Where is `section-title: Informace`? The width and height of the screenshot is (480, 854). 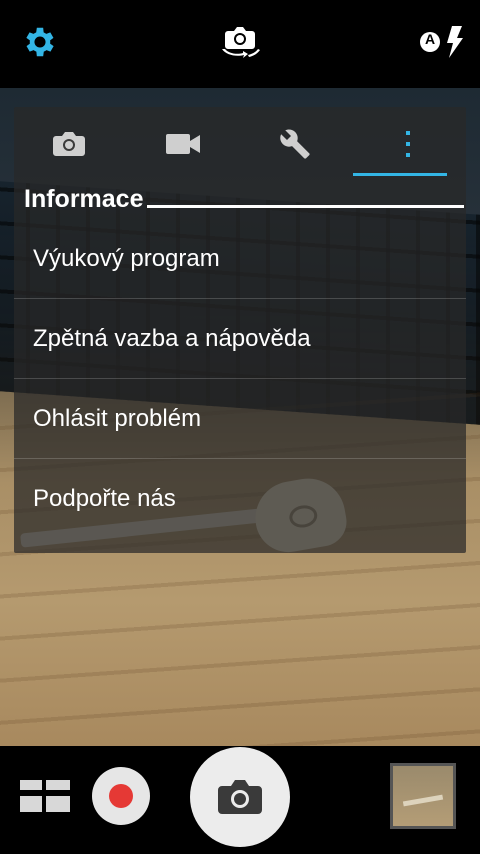
section-title: Informace is located at coordinates (84, 198).